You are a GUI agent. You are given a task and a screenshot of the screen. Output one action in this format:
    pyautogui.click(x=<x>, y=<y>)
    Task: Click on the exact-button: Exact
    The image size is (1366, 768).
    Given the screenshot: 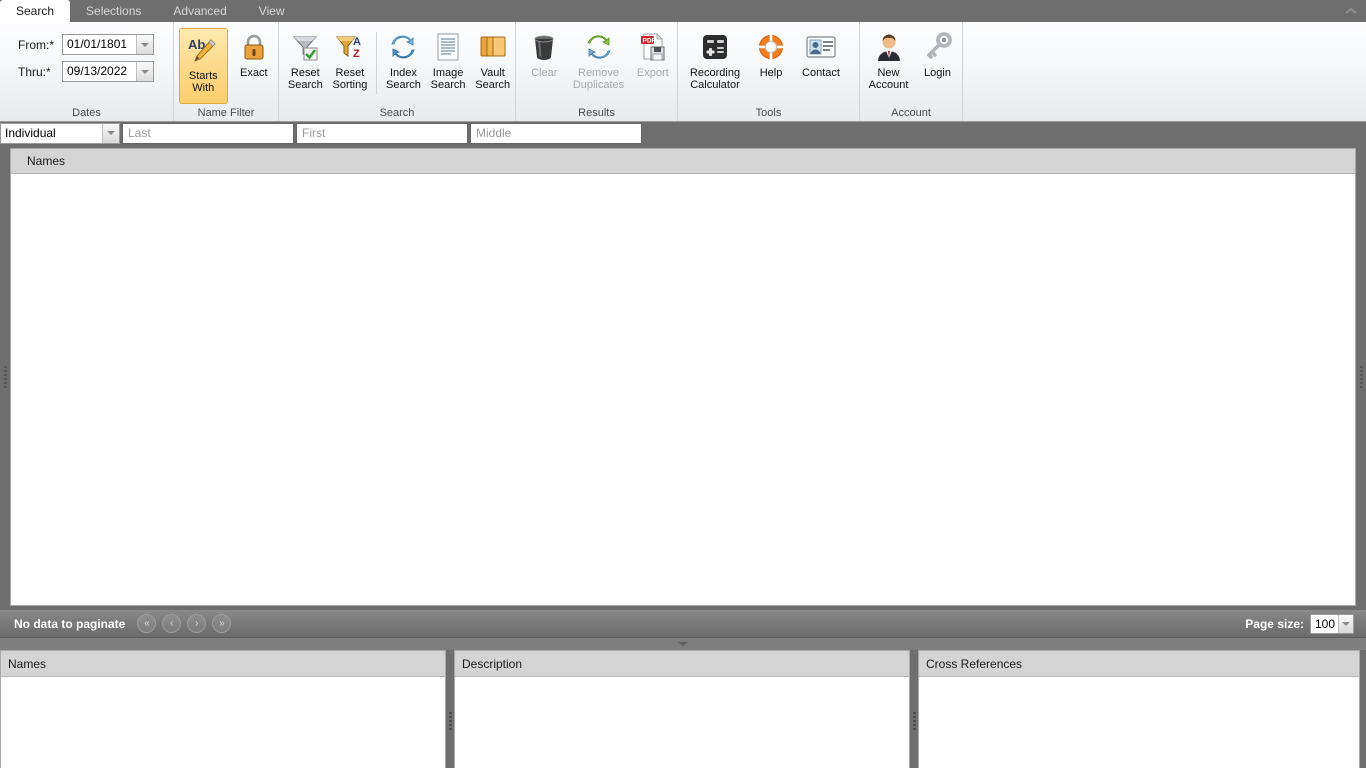 What is the action you would take?
    pyautogui.click(x=254, y=60)
    